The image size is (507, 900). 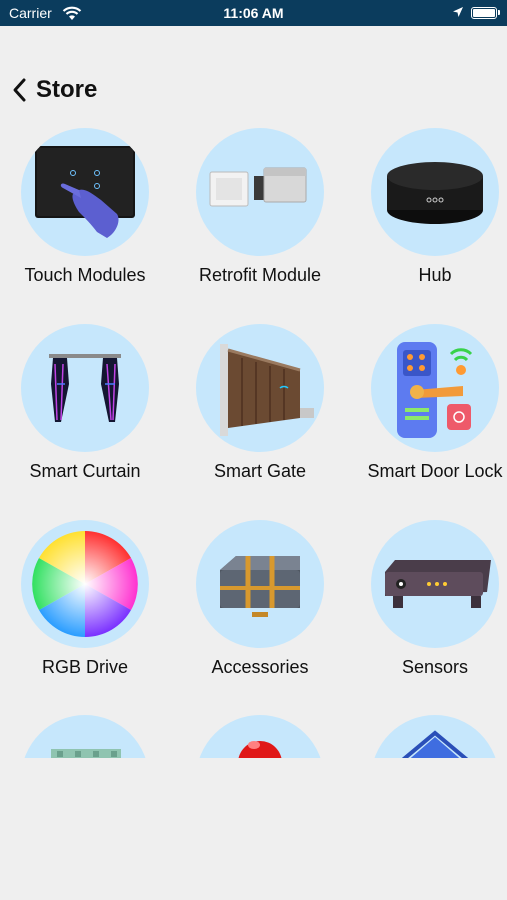 I want to click on product-tile-rgb-drive: RGB Drive, so click(x=85, y=617).